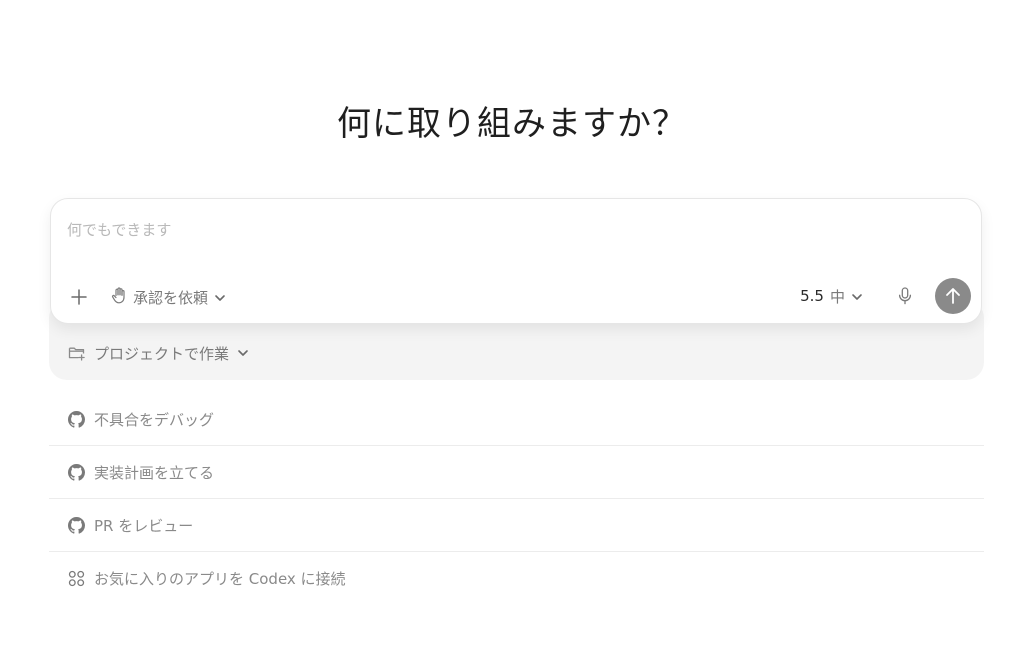  Describe the element at coordinates (516, 525) in the screenshot. I see `suggestion-item: PR をレビュー` at that location.